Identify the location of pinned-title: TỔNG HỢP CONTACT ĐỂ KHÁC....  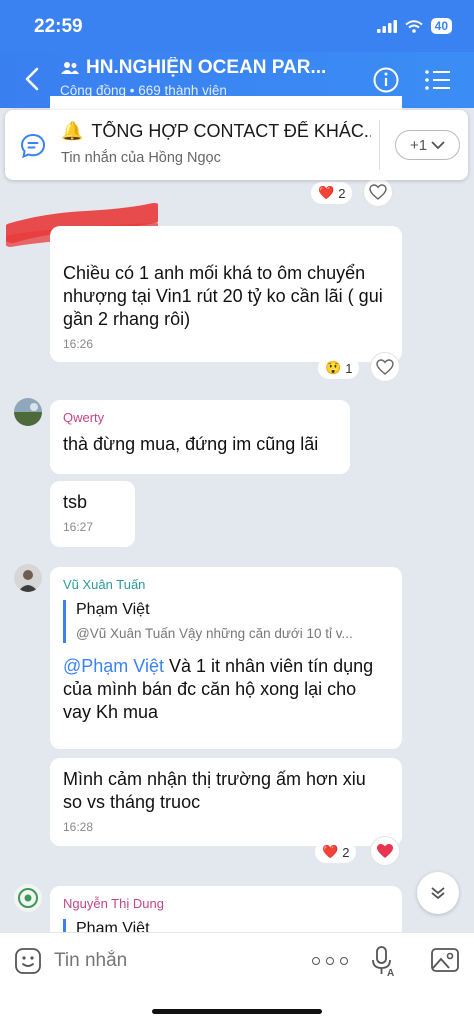
(231, 131).